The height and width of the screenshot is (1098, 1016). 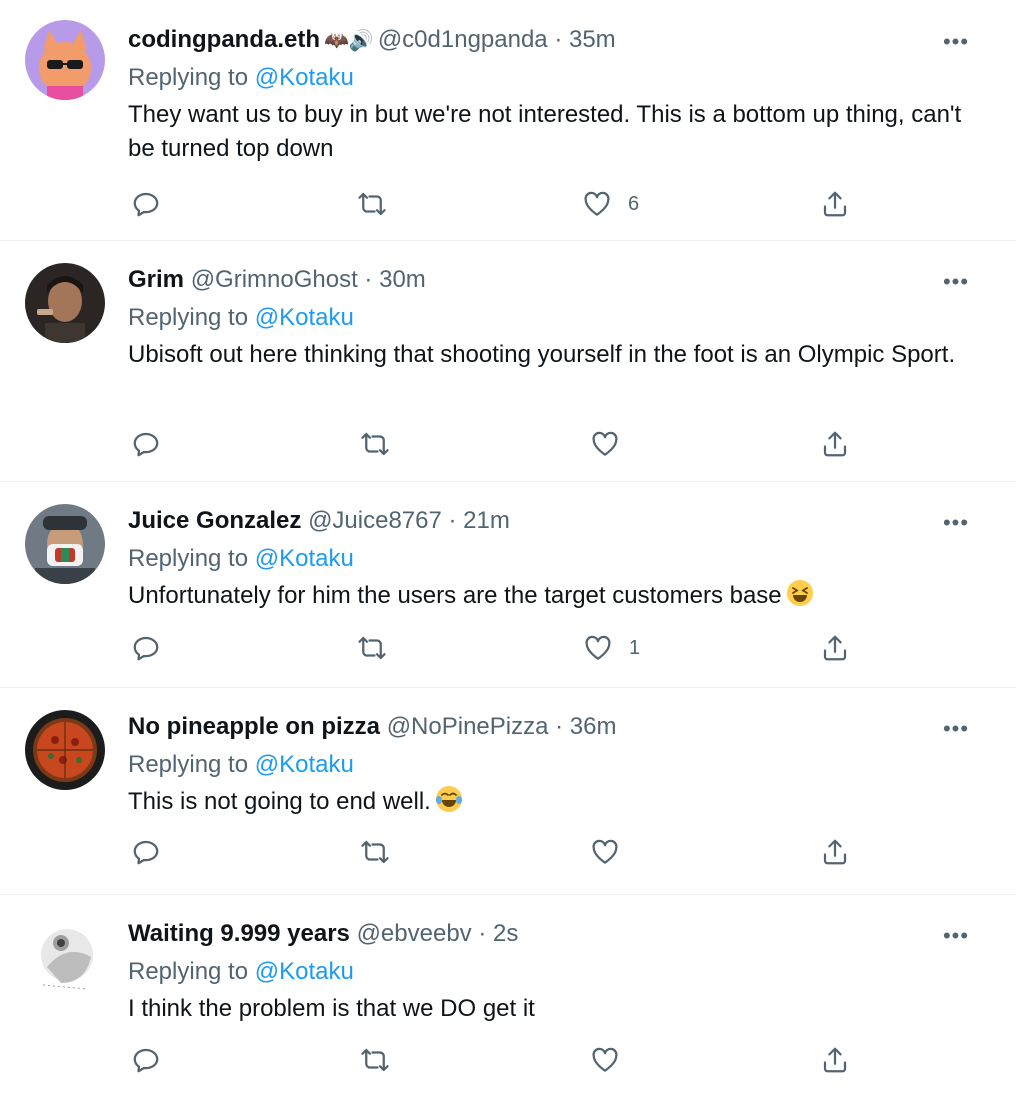 What do you see at coordinates (635, 647) in the screenshot?
I see `like-count: 1` at bounding box center [635, 647].